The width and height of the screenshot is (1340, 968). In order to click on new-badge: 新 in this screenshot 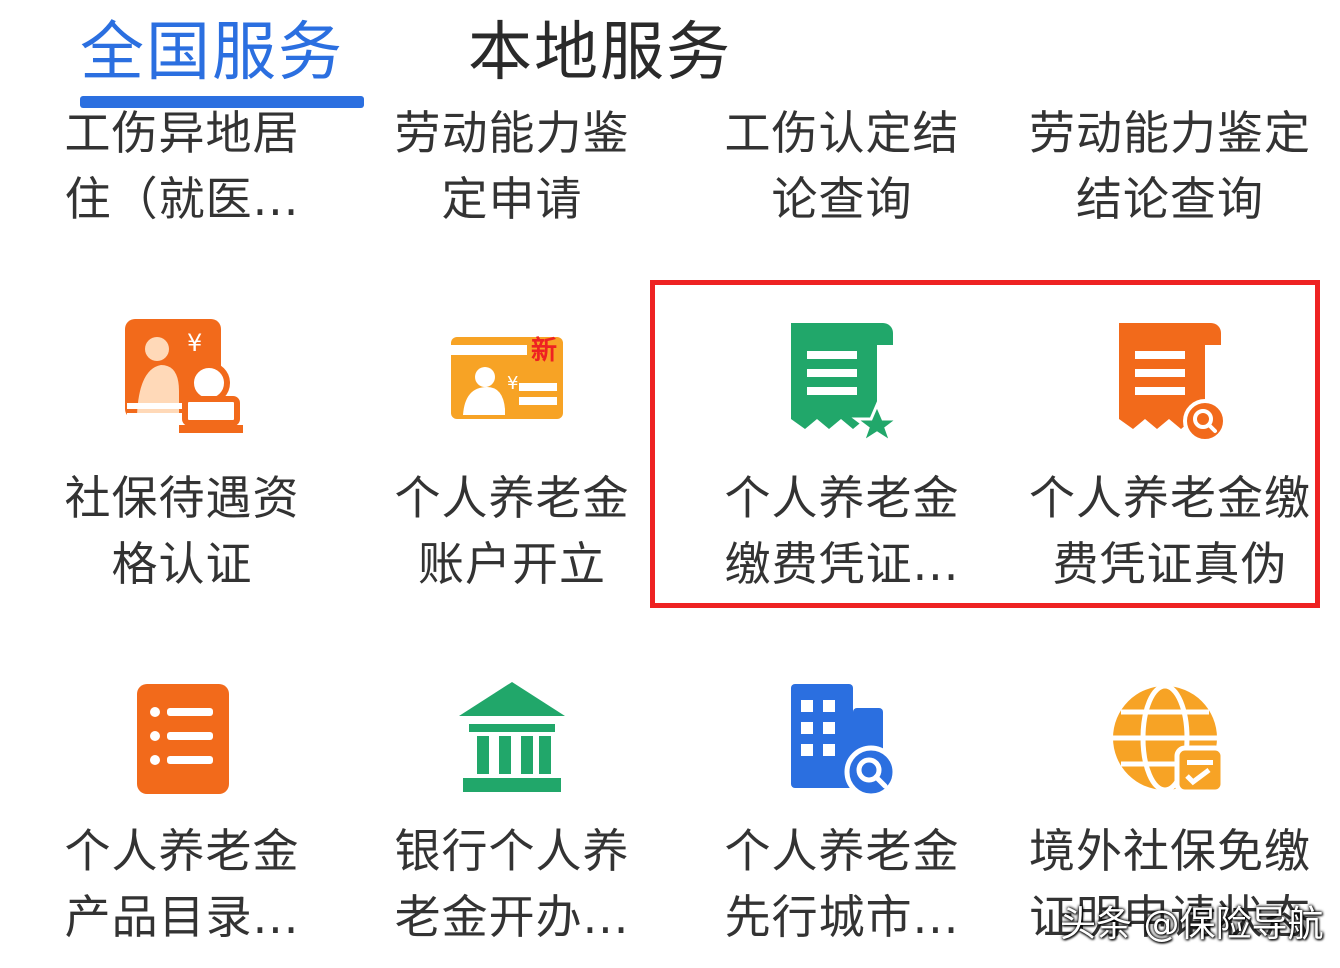, I will do `click(544, 350)`.